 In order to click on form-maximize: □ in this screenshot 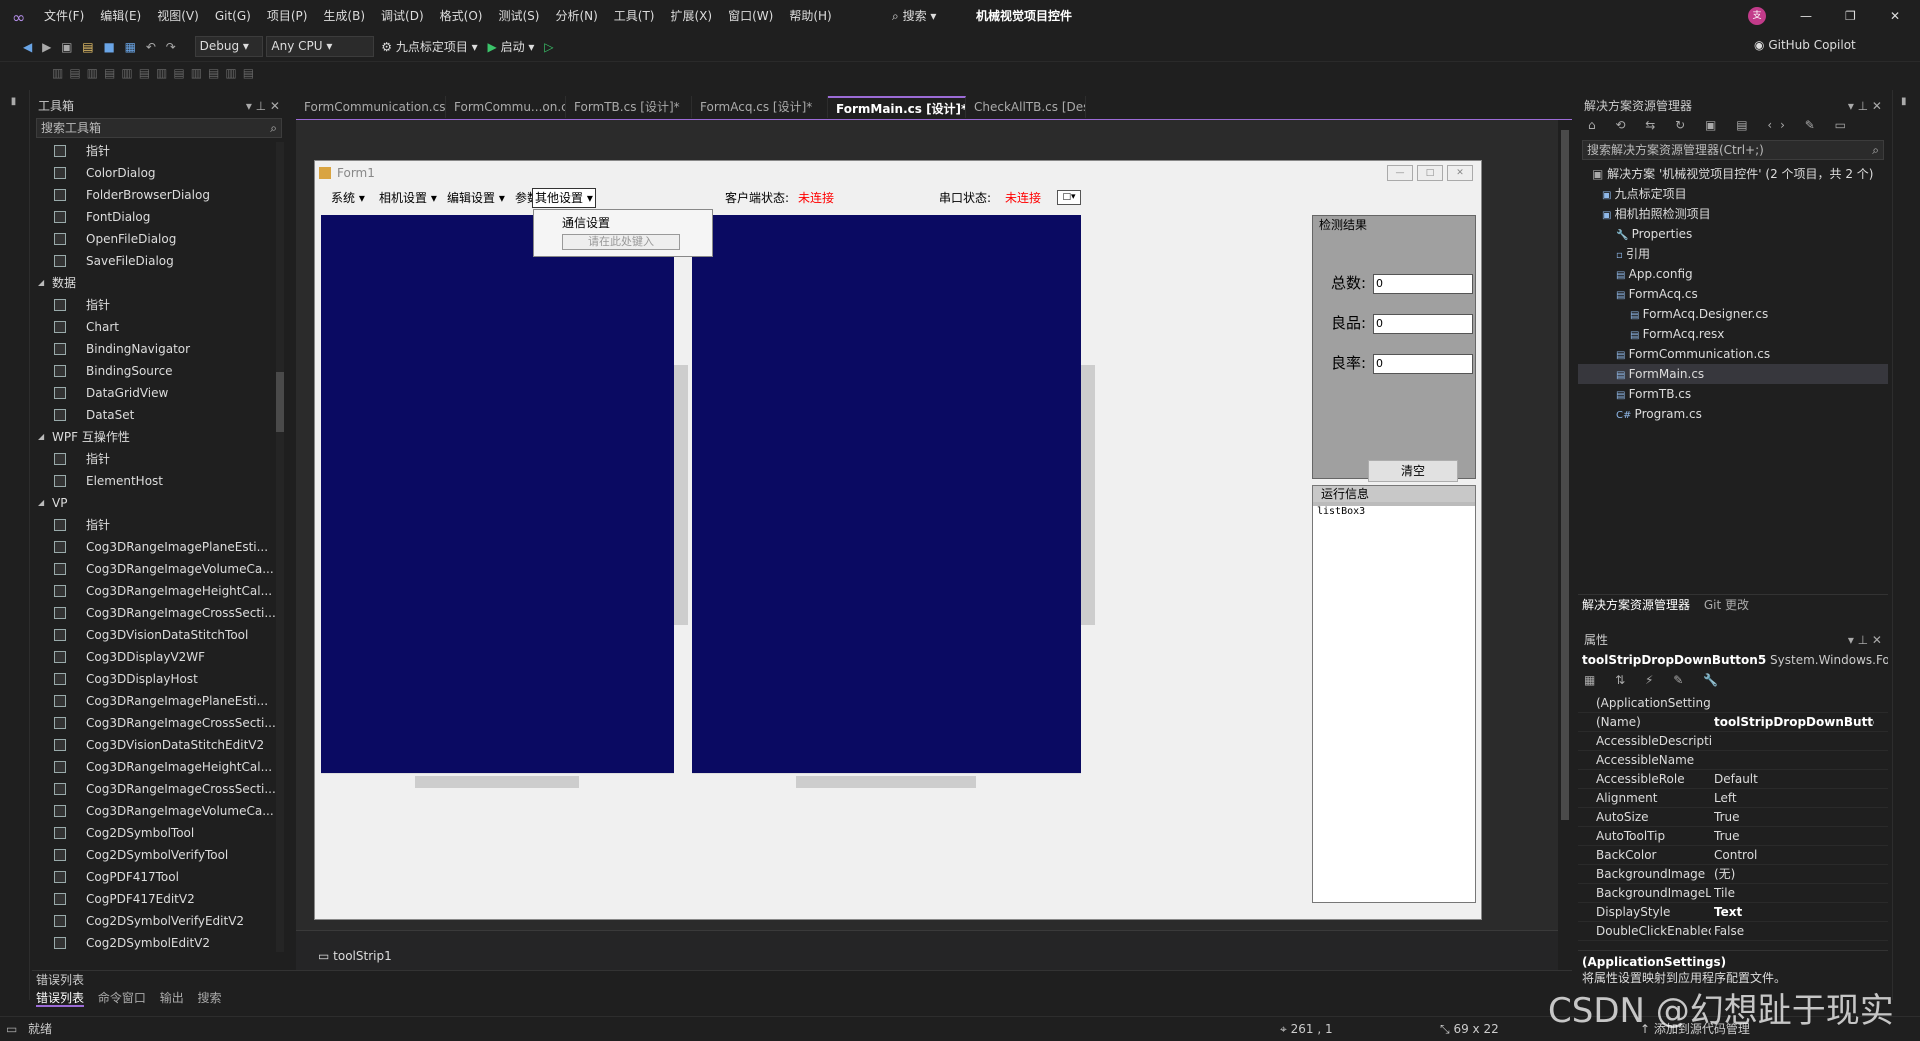, I will do `click(1430, 173)`.